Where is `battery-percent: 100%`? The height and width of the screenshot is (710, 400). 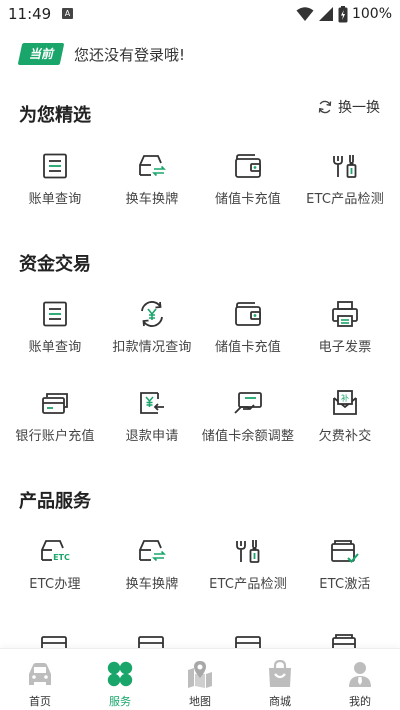 battery-percent: 100% is located at coordinates (371, 14).